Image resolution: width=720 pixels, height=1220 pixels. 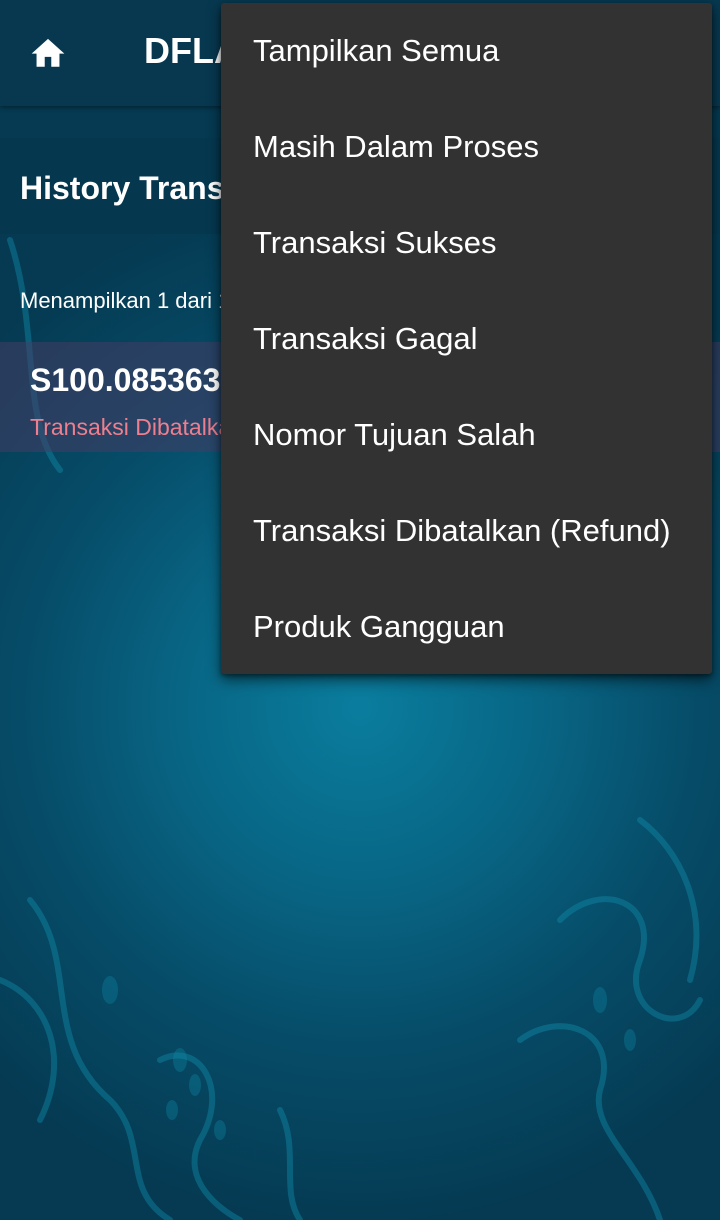 I want to click on home-button, so click(x=48, y=52).